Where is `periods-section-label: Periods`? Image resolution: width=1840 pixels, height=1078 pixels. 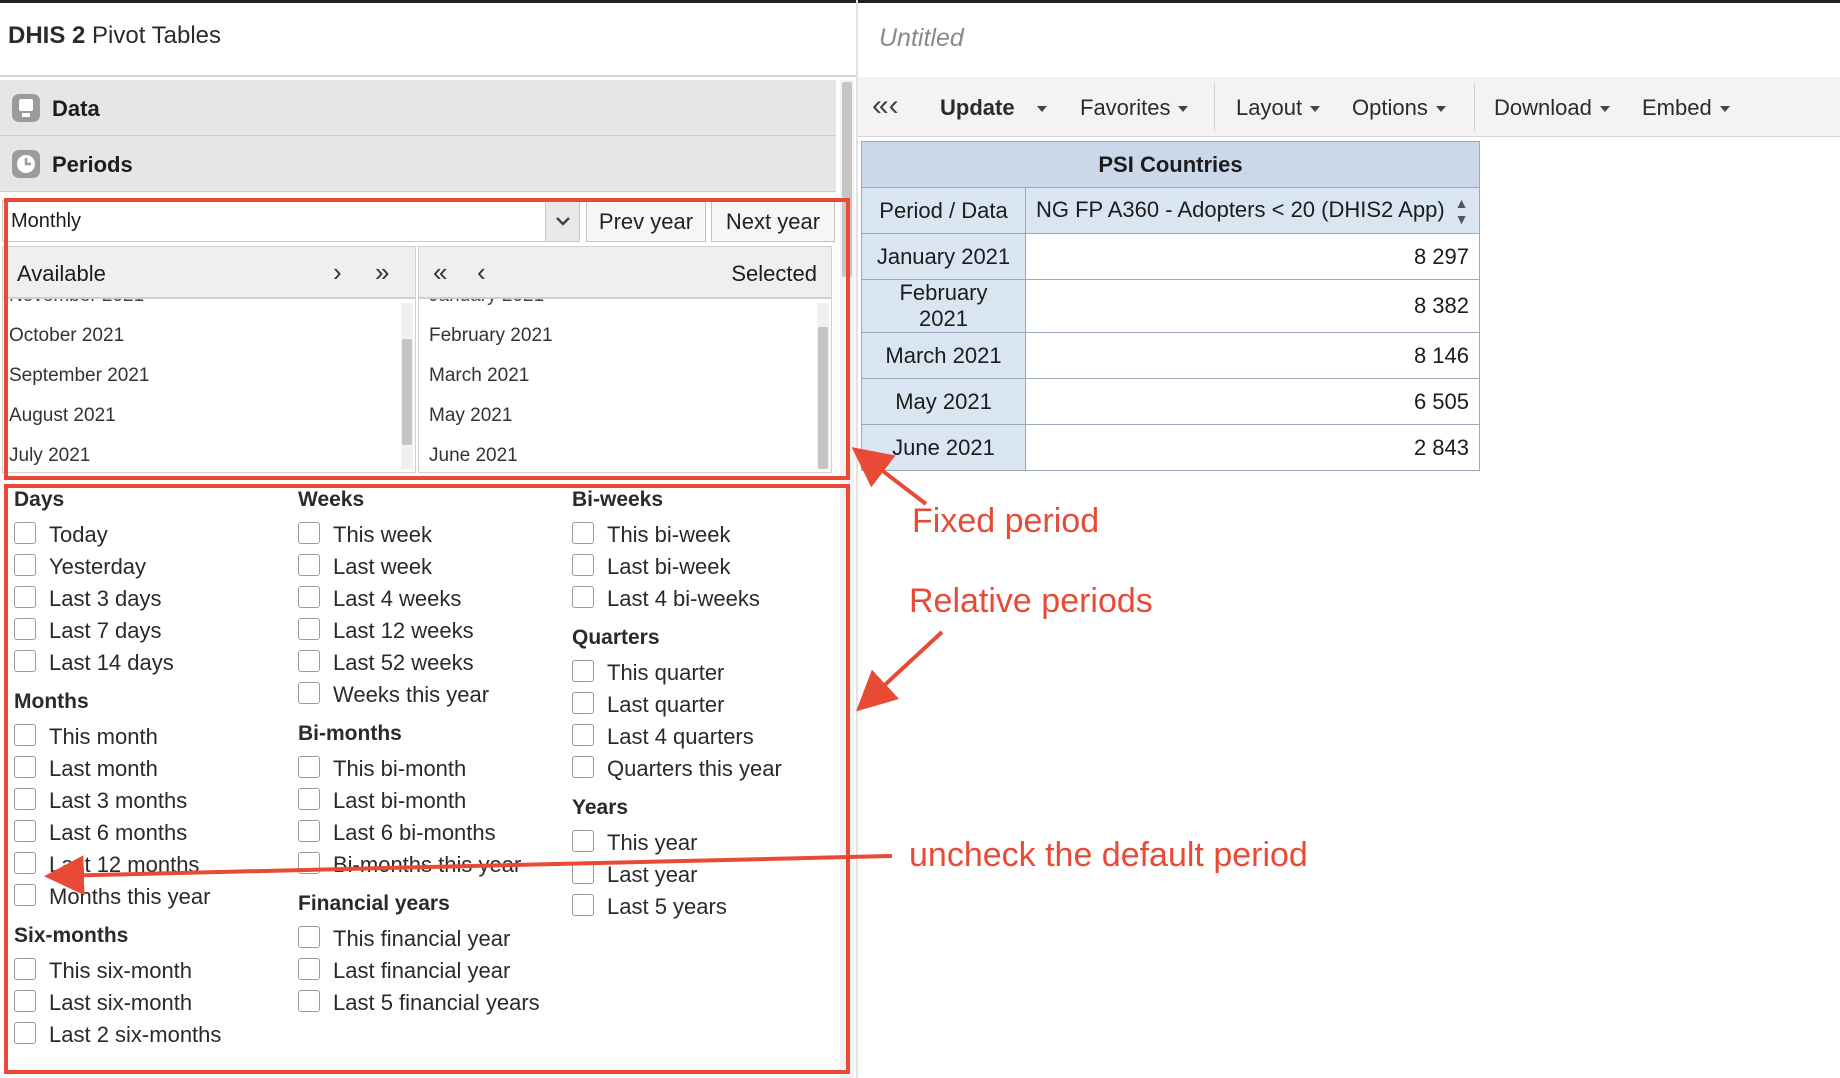 periods-section-label: Periods is located at coordinates (92, 164).